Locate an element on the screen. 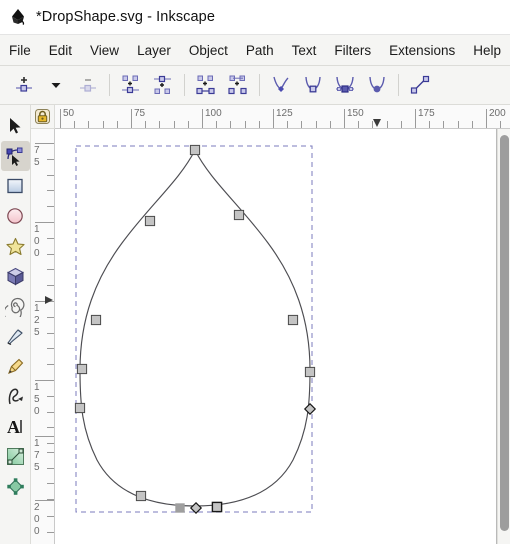 This screenshot has width=510, height=544. join-segment-icon is located at coordinates (205, 85).